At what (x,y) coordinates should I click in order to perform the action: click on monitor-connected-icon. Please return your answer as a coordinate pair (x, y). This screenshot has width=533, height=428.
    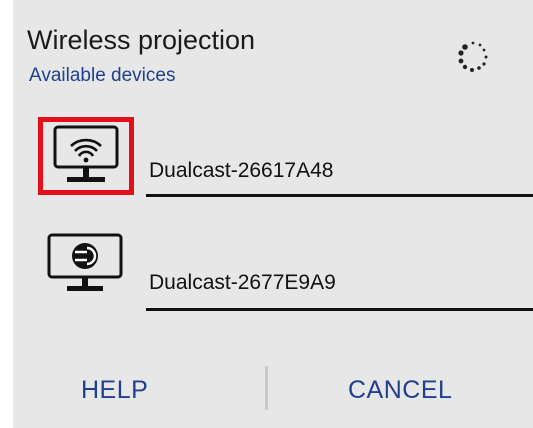
    Looking at the image, I should click on (86, 265).